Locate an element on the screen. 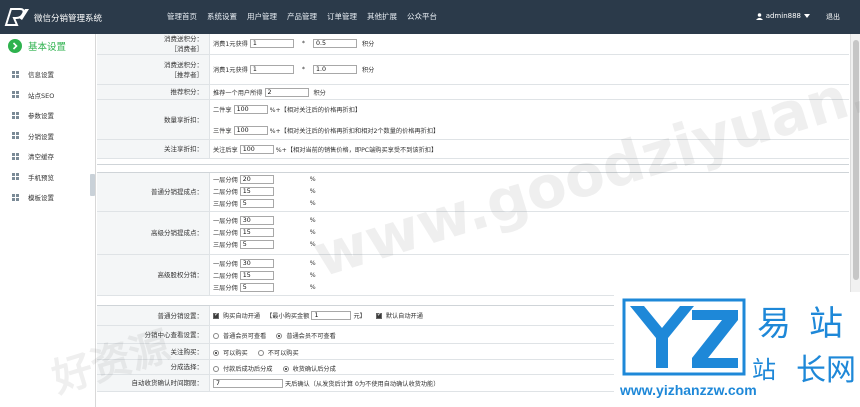 The image size is (860, 407). row-label: 推荐积分： is located at coordinates (153, 92).